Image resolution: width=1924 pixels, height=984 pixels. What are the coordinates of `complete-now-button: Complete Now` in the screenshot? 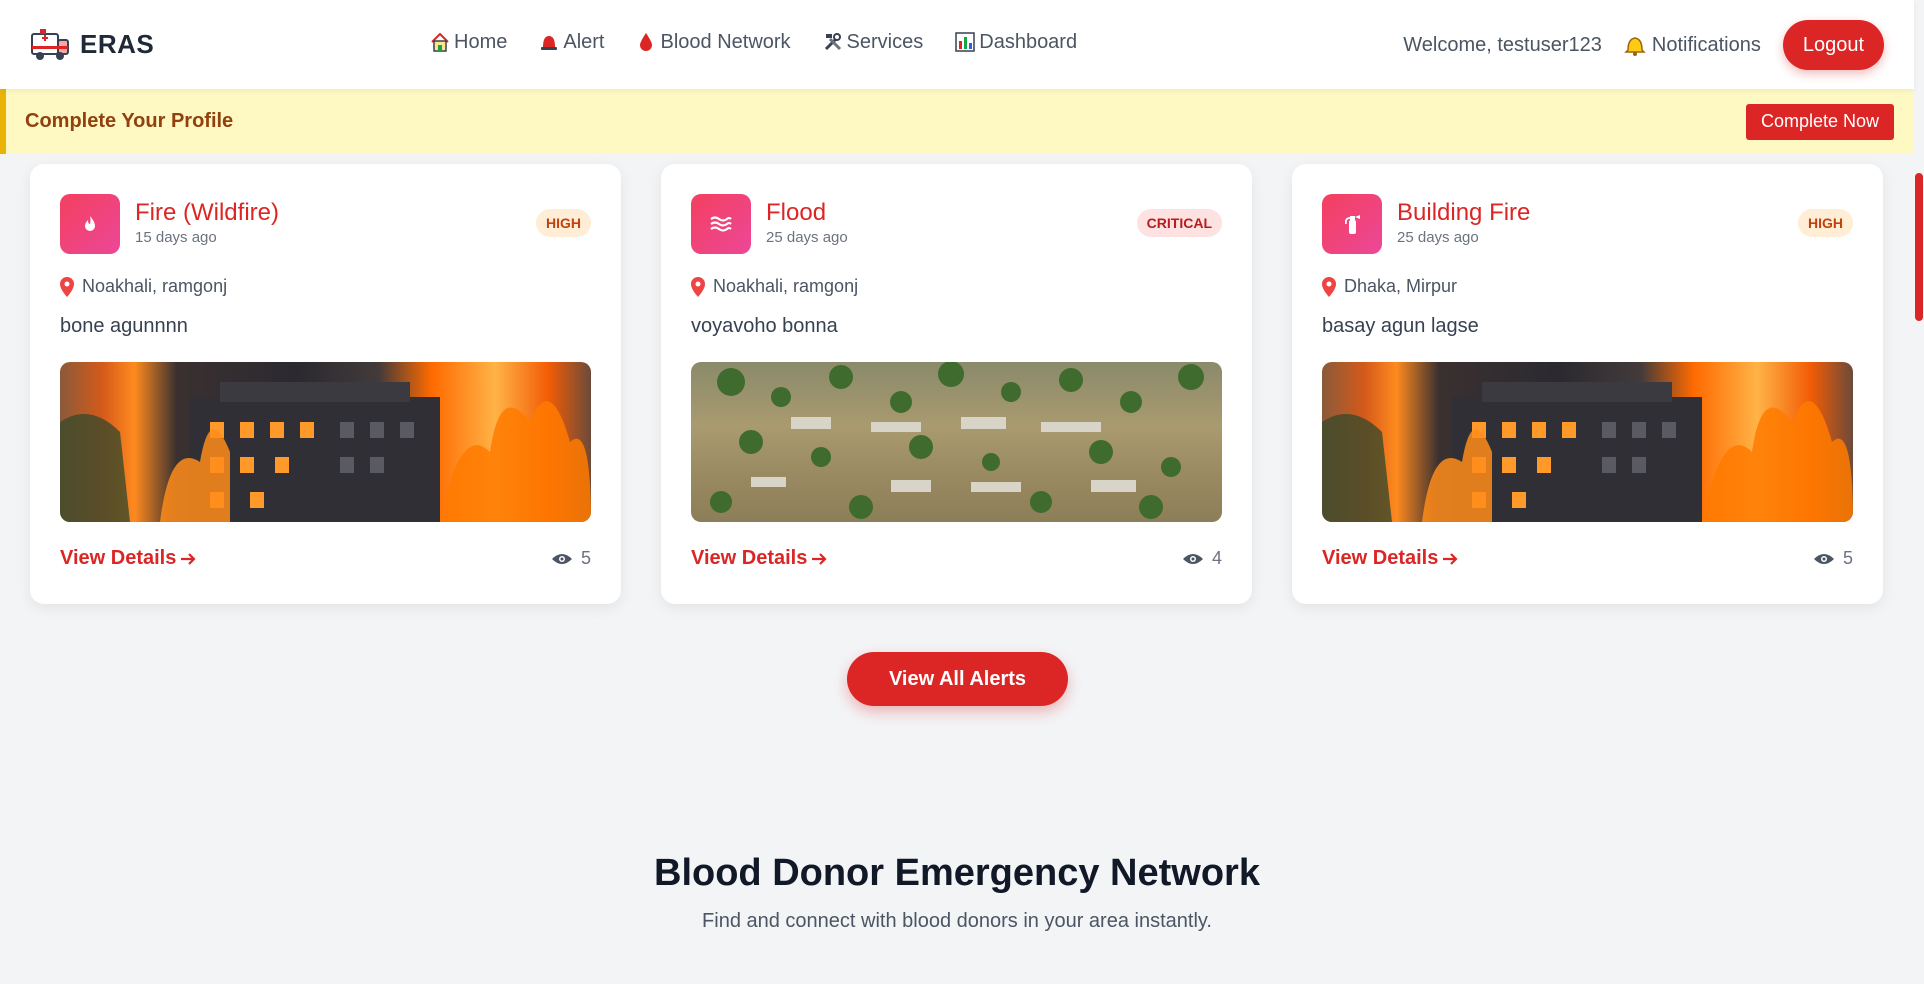 It's located at (1819, 121).